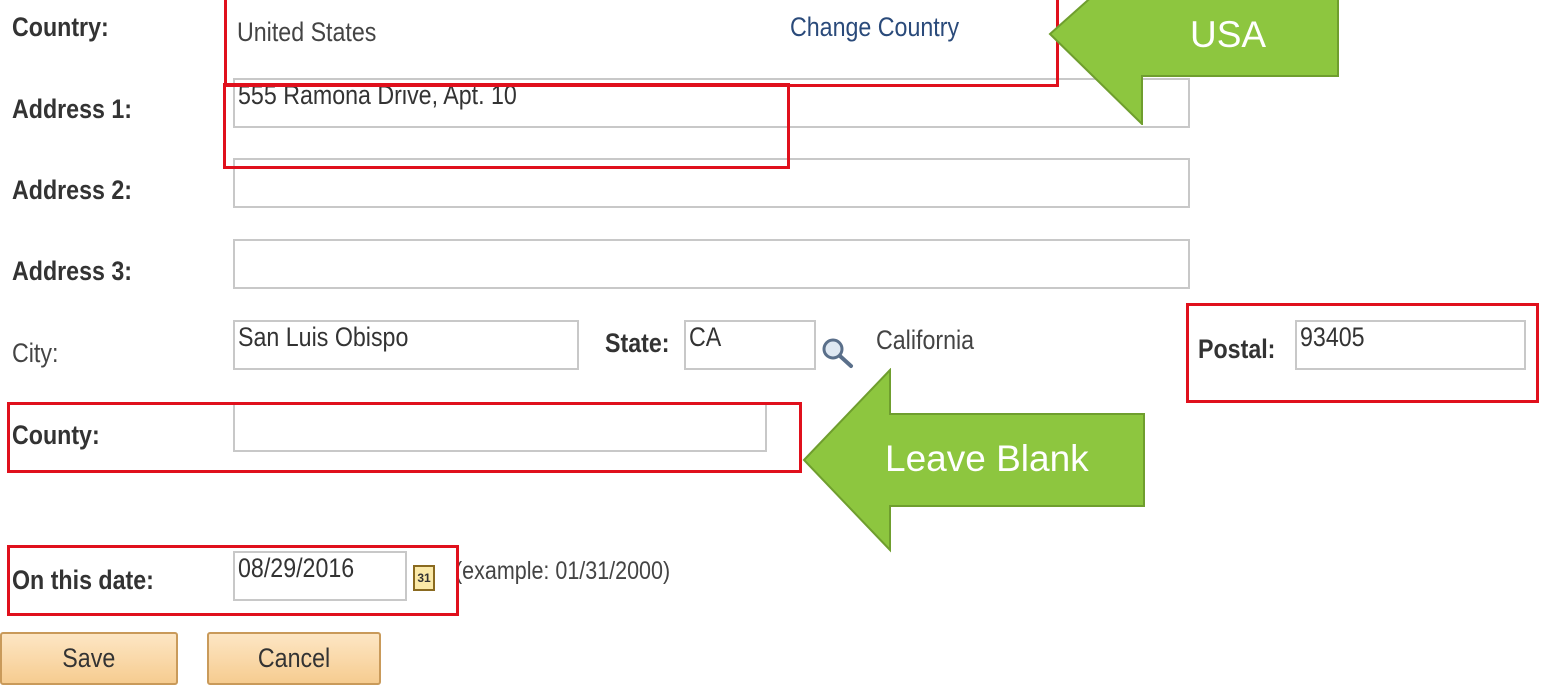  Describe the element at coordinates (637, 343) in the screenshot. I see `state-label: State:` at that location.